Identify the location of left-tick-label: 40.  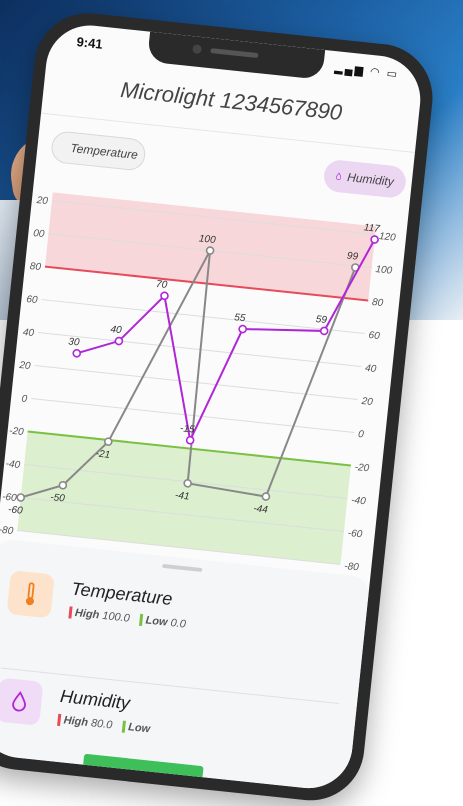
(28, 333).